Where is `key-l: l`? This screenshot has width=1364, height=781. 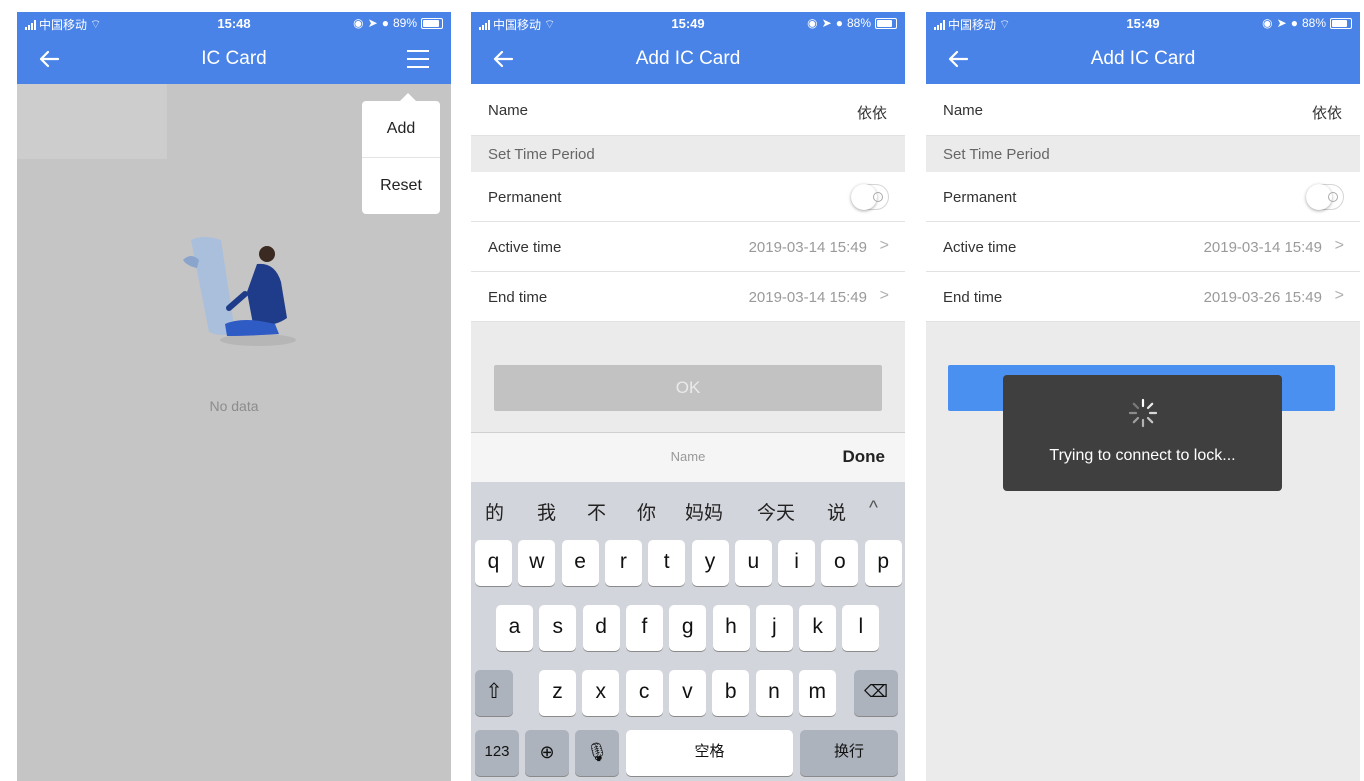
key-l: l is located at coordinates (861, 628).